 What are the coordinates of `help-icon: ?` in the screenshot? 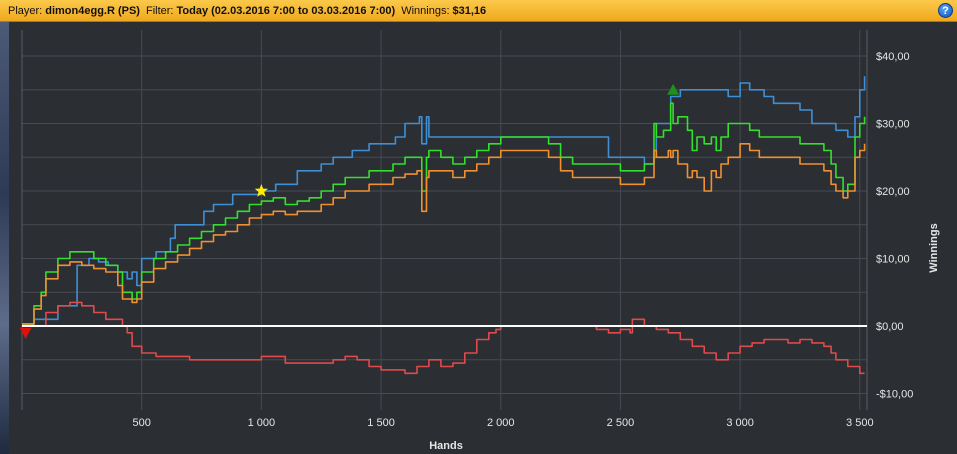 It's located at (945, 10).